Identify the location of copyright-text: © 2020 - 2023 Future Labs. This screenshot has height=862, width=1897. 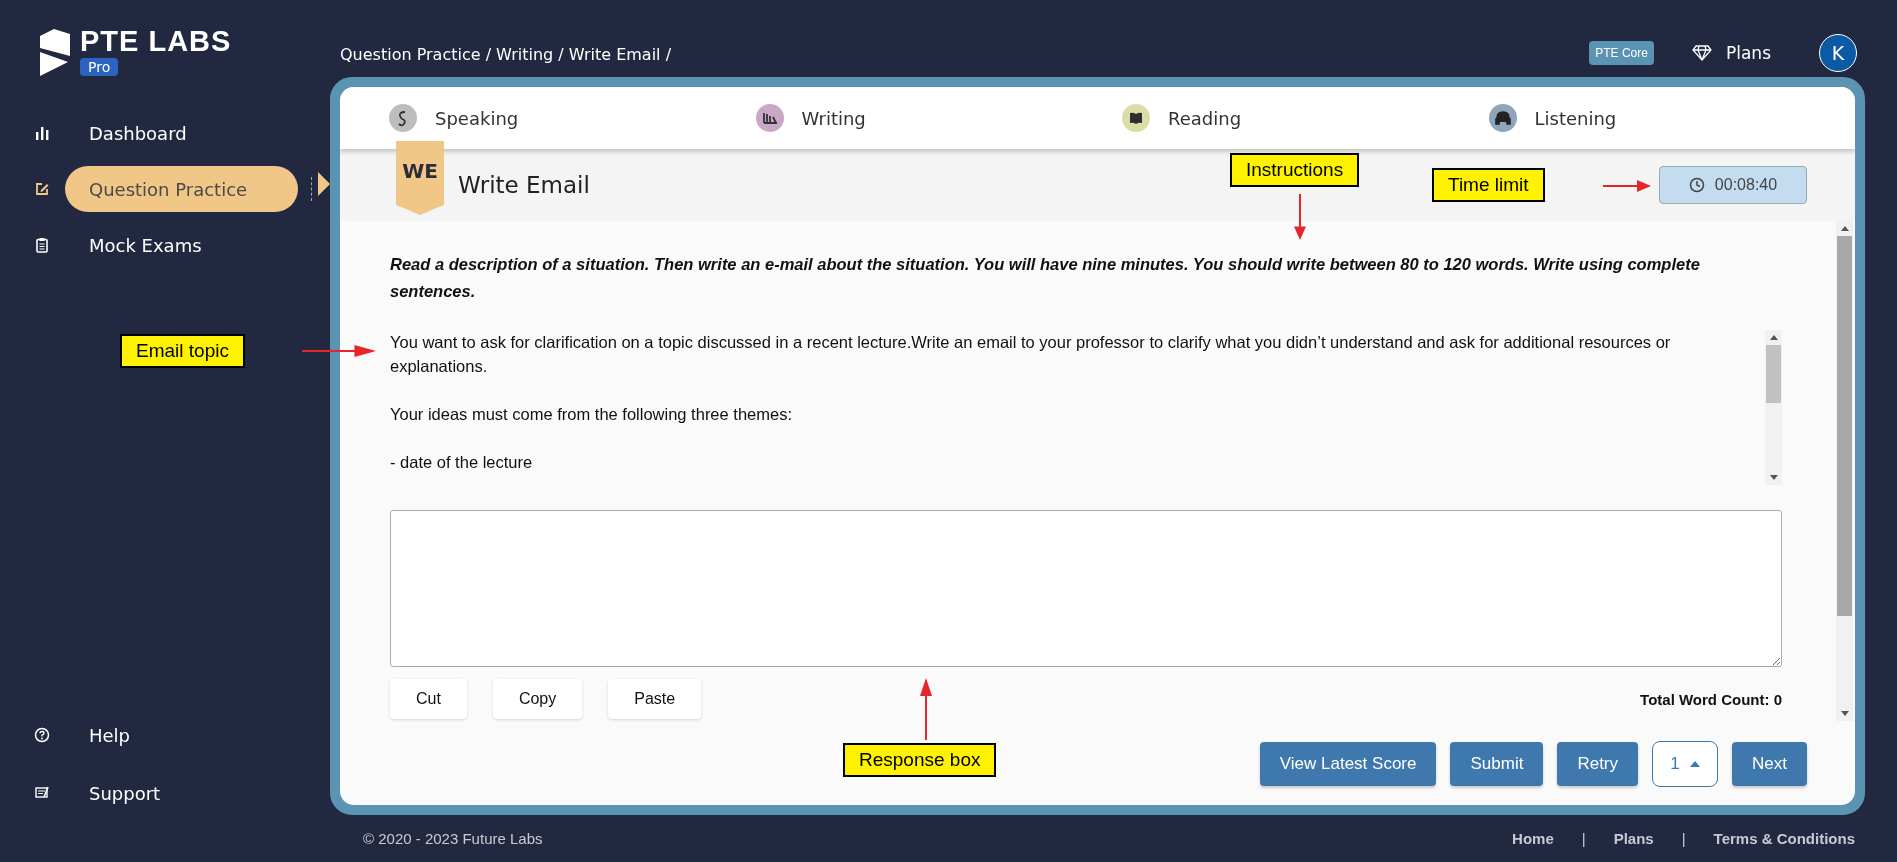
(453, 838).